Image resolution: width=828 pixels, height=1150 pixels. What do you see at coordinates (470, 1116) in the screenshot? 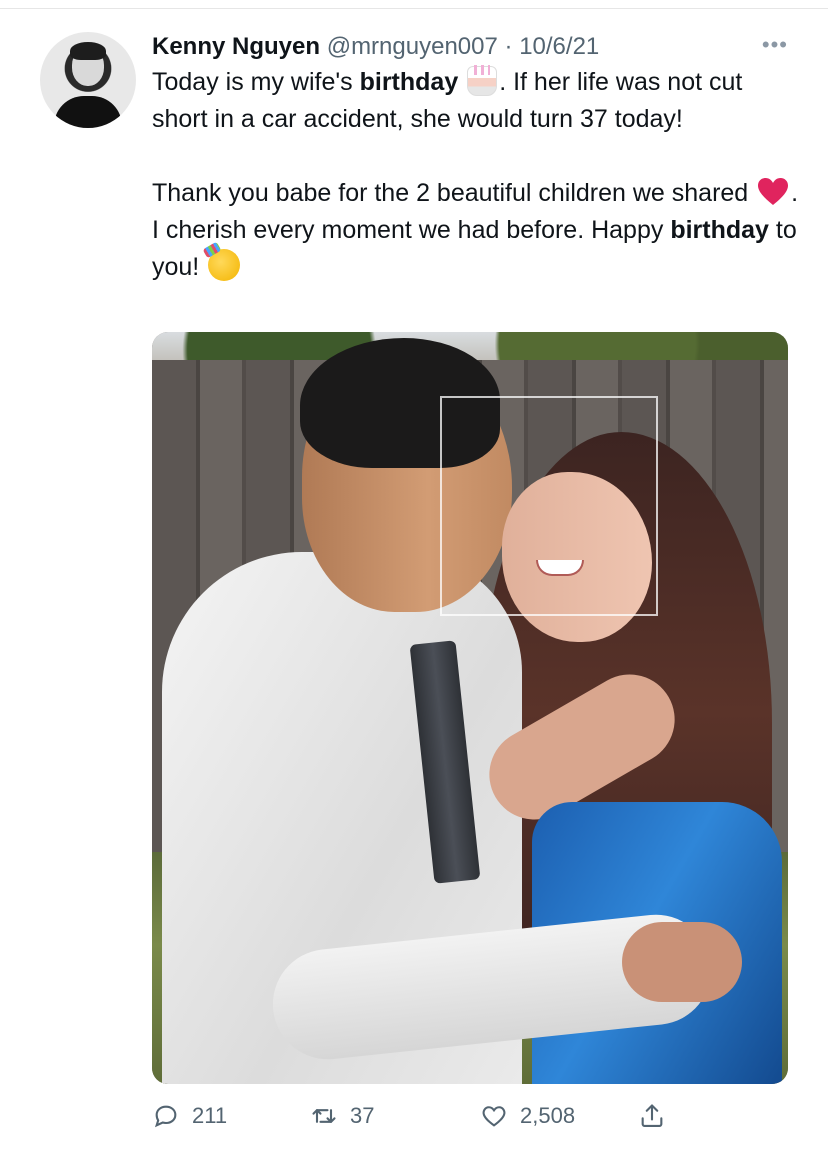
I see `tweet-actions: 211 37 2,508` at bounding box center [470, 1116].